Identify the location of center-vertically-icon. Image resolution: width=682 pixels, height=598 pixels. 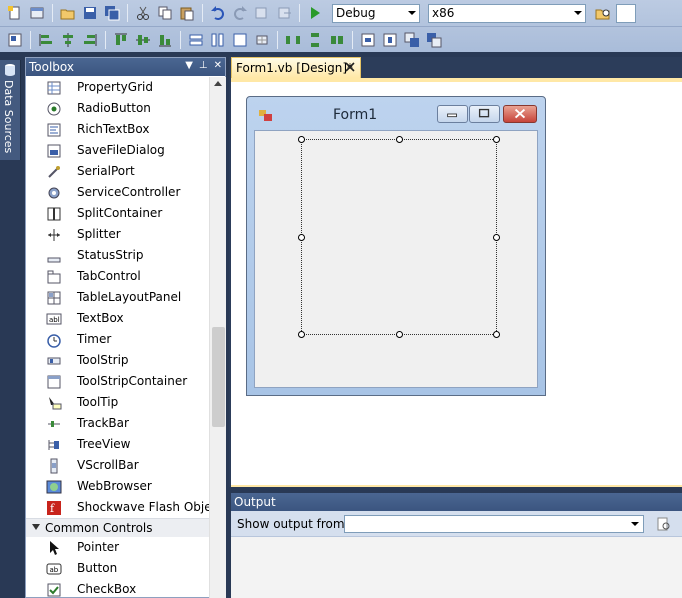
(390, 40).